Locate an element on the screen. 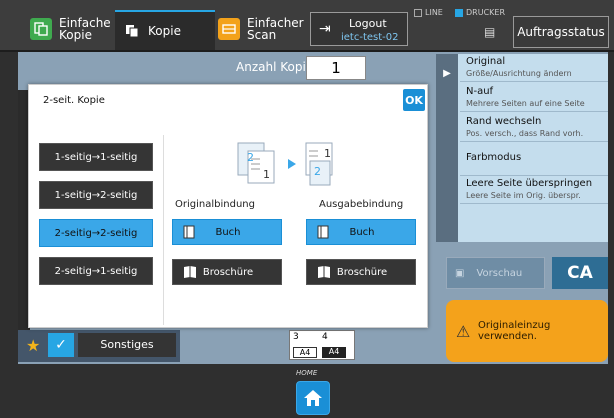  illus-arrow-icon is located at coordinates (292, 164).